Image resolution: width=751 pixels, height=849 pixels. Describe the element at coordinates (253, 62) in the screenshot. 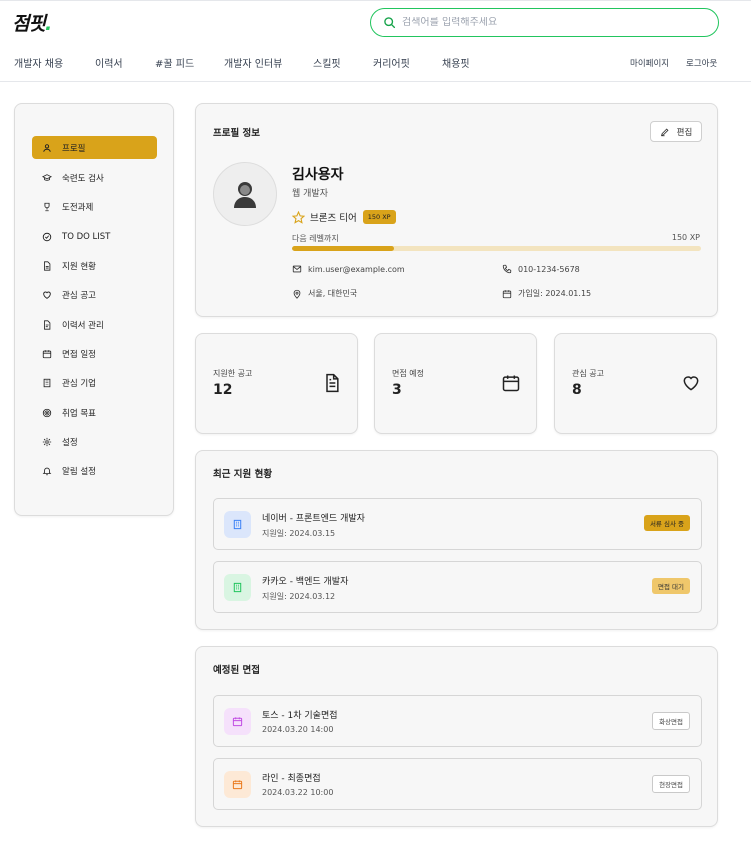

I see `nav-developer-interview: 개발자 인터뷰` at that location.